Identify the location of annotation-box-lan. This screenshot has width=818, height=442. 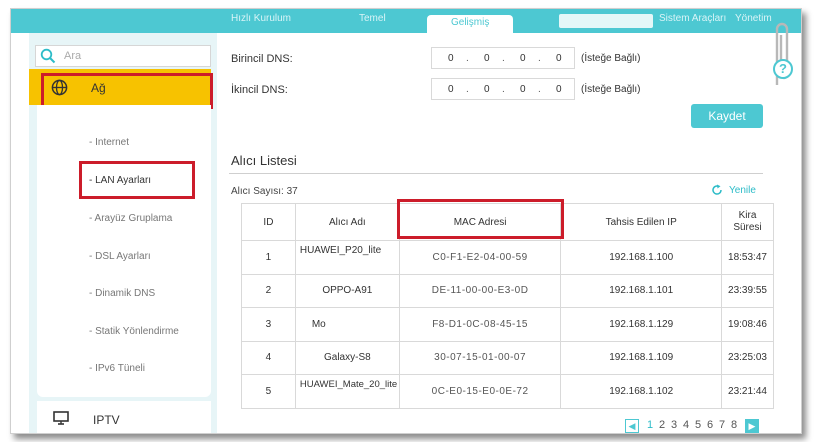
(137, 180).